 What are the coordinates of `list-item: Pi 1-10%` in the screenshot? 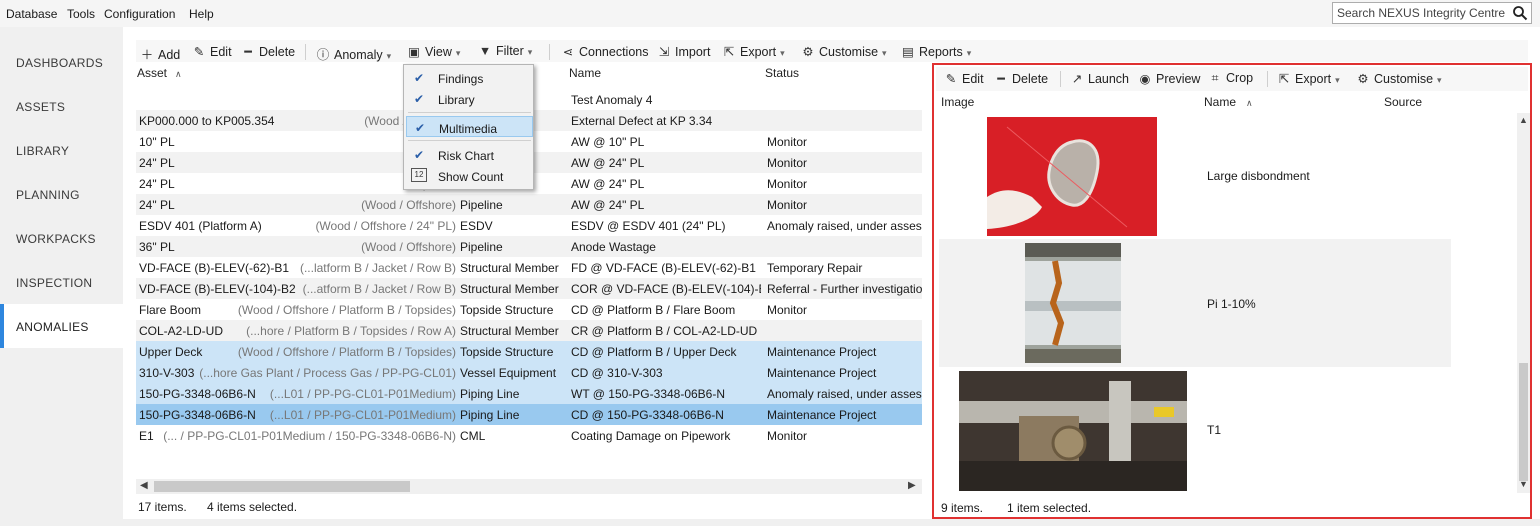 It's located at (1195, 303).